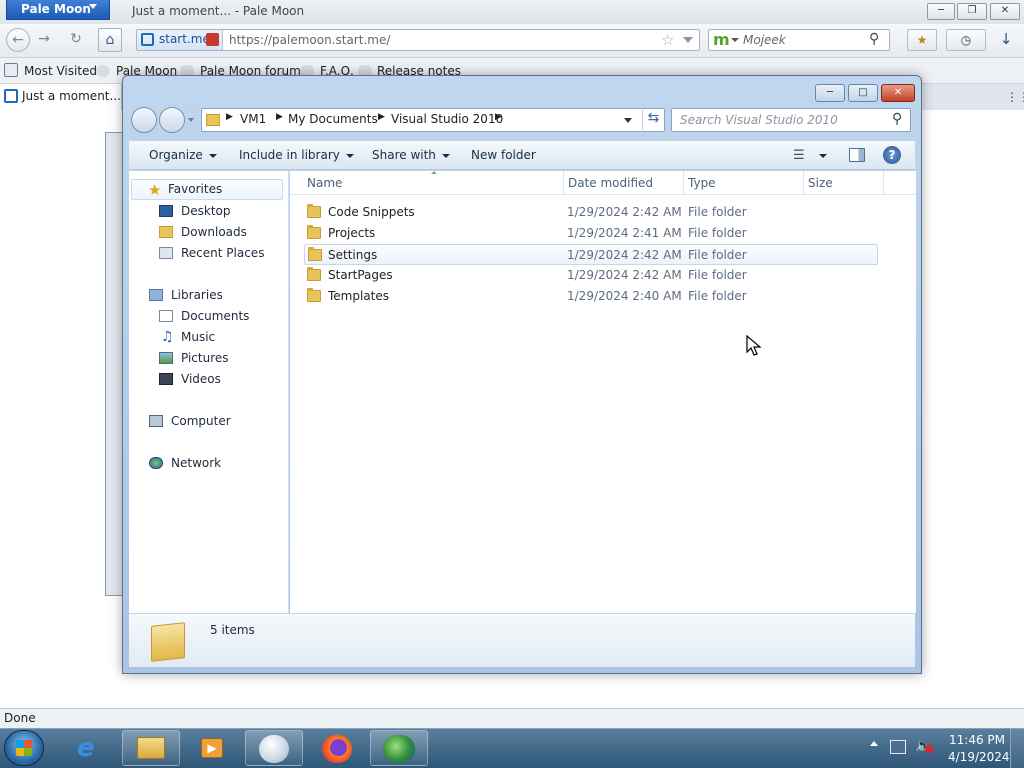  I want to click on nav-favorites: ★ Favorites, so click(207, 189).